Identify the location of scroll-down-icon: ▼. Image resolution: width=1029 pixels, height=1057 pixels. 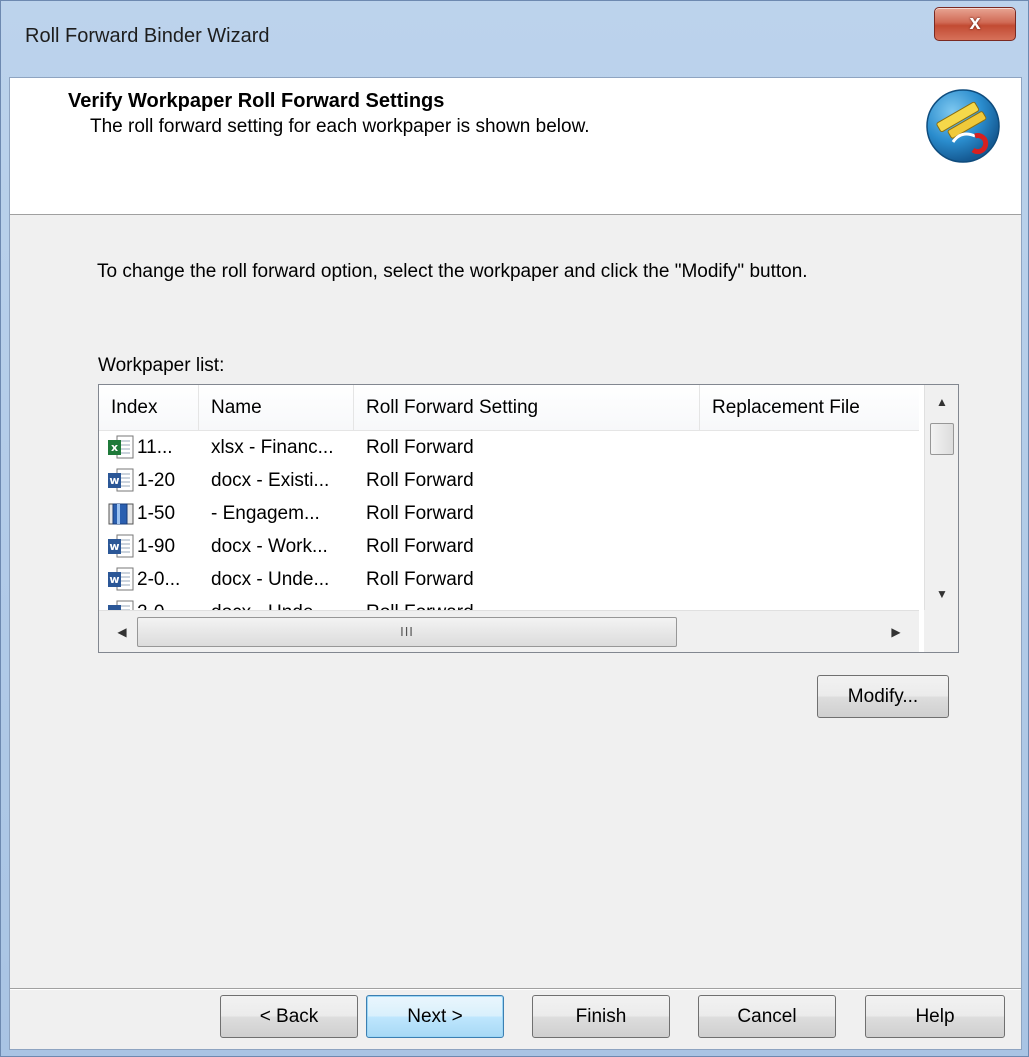
(941, 594).